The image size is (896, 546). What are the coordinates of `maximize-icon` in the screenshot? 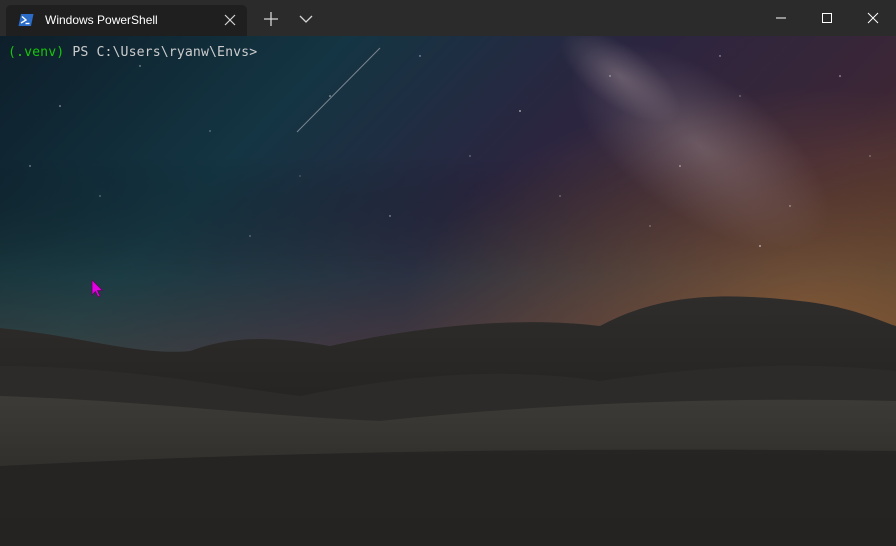 It's located at (827, 18).